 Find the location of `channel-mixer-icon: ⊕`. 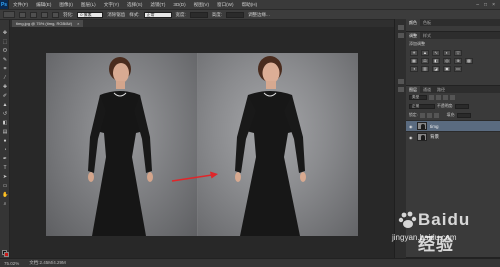

channel-mixer-icon: ⊕ is located at coordinates (458, 61).